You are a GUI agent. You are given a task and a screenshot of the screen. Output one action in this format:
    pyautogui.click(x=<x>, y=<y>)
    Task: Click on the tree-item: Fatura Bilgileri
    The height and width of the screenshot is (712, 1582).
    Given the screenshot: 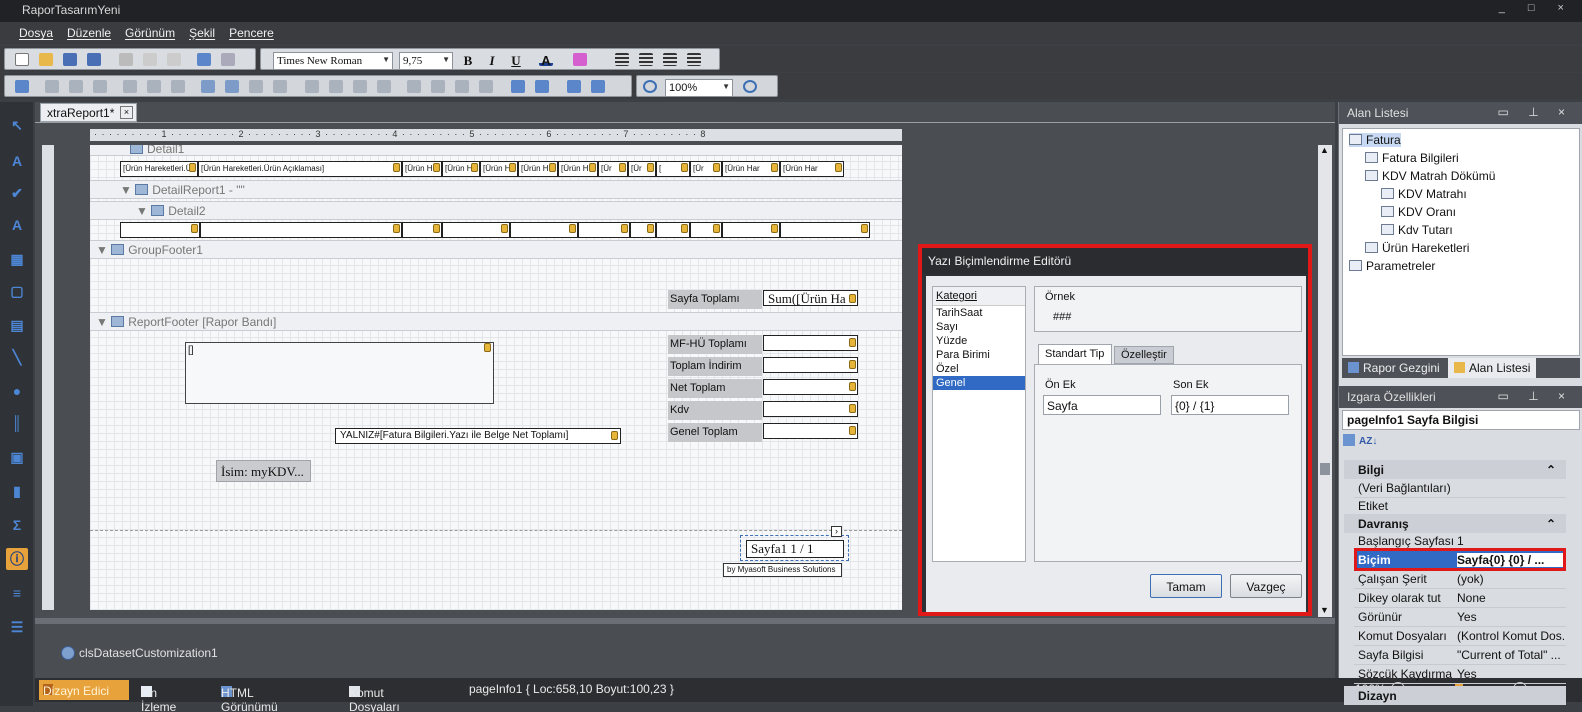 What is the action you would take?
    pyautogui.click(x=1412, y=158)
    